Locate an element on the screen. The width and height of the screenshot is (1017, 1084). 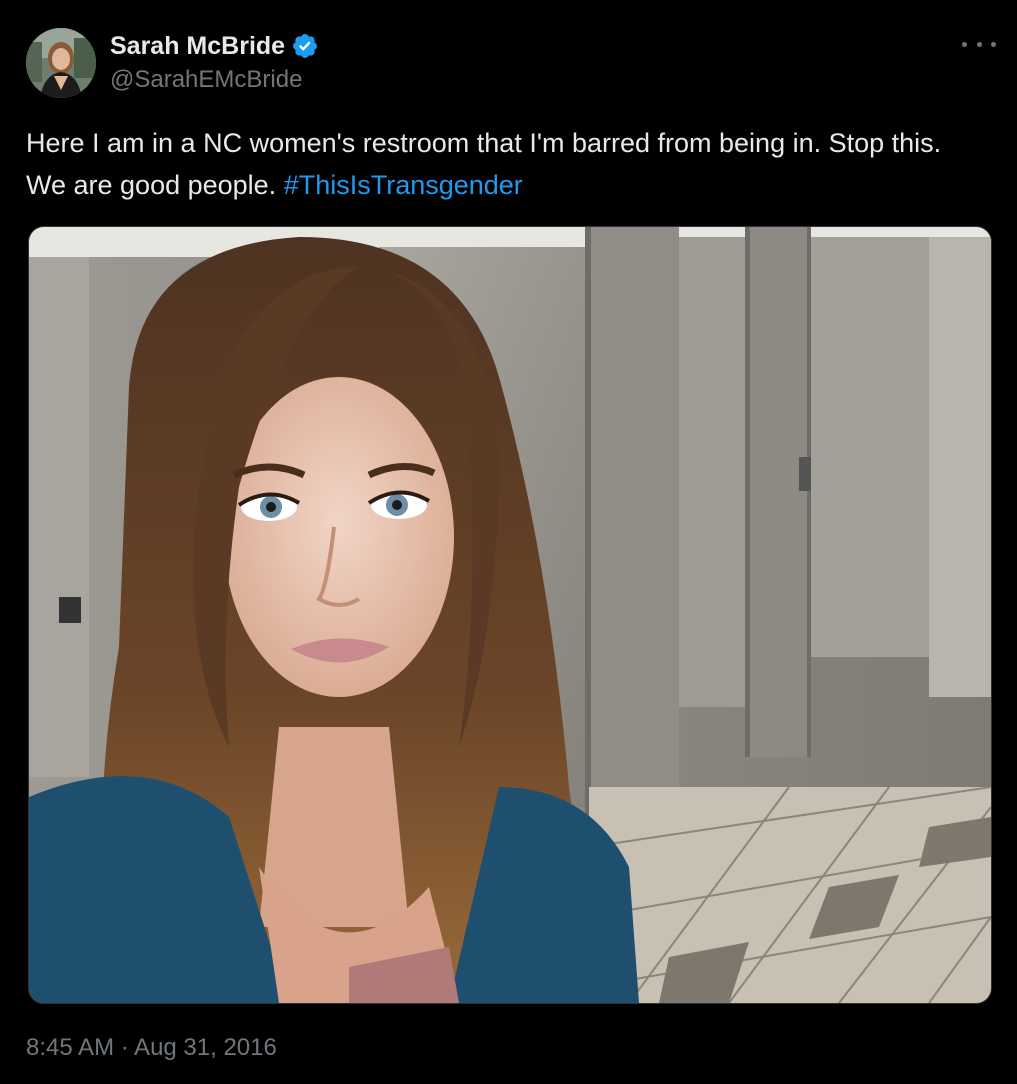
author-avatar is located at coordinates (61, 63).